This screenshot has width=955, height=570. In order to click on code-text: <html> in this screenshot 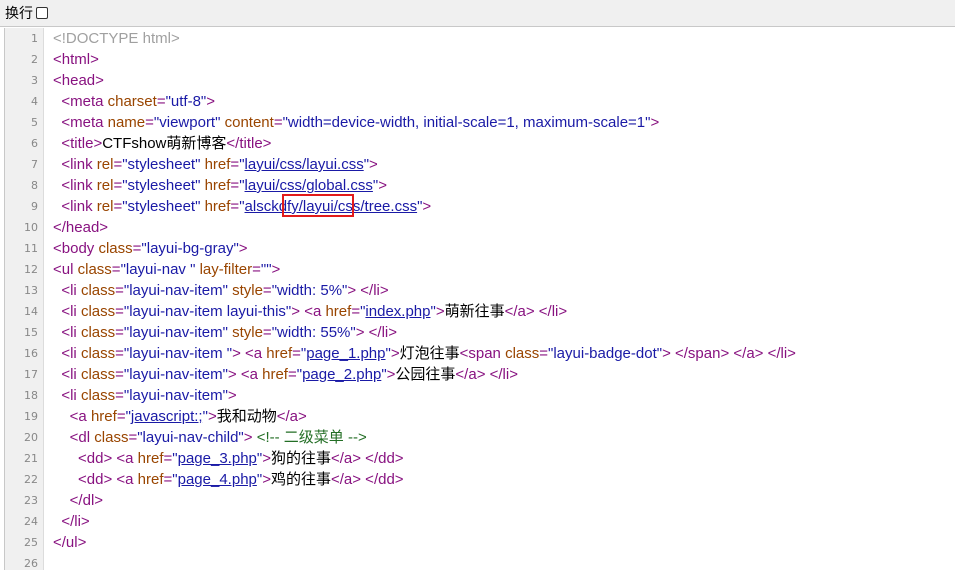, I will do `click(76, 59)`.